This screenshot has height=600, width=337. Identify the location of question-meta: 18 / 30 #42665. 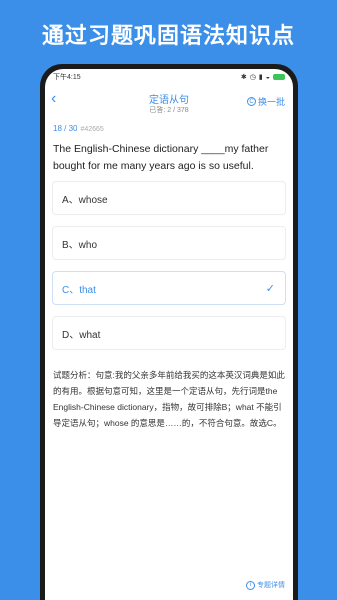
(169, 126).